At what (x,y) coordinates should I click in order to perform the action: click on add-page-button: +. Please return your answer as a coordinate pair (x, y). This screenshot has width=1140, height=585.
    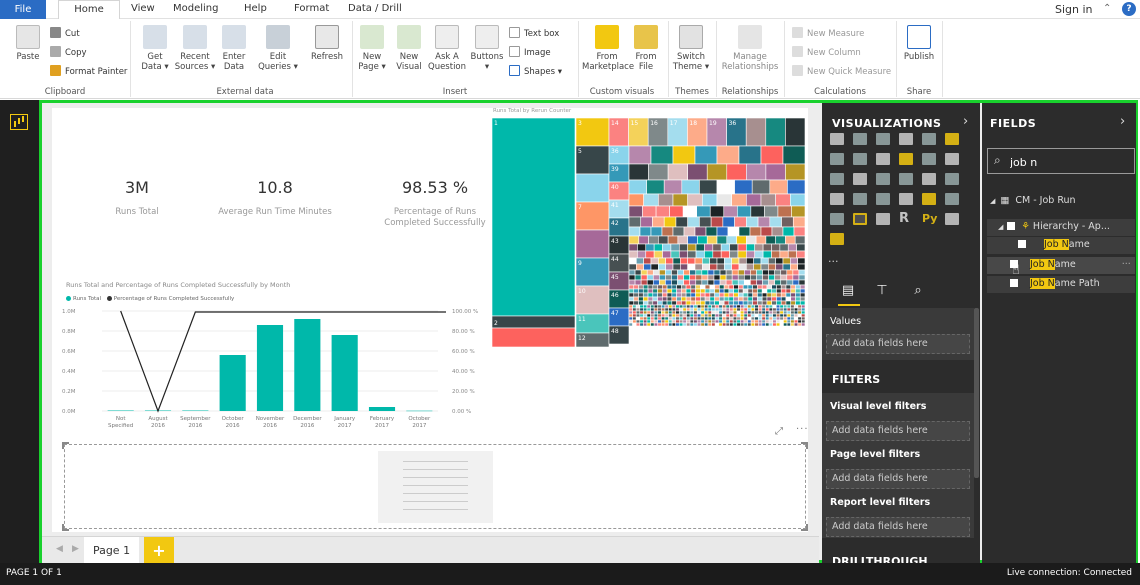
    Looking at the image, I should click on (159, 550).